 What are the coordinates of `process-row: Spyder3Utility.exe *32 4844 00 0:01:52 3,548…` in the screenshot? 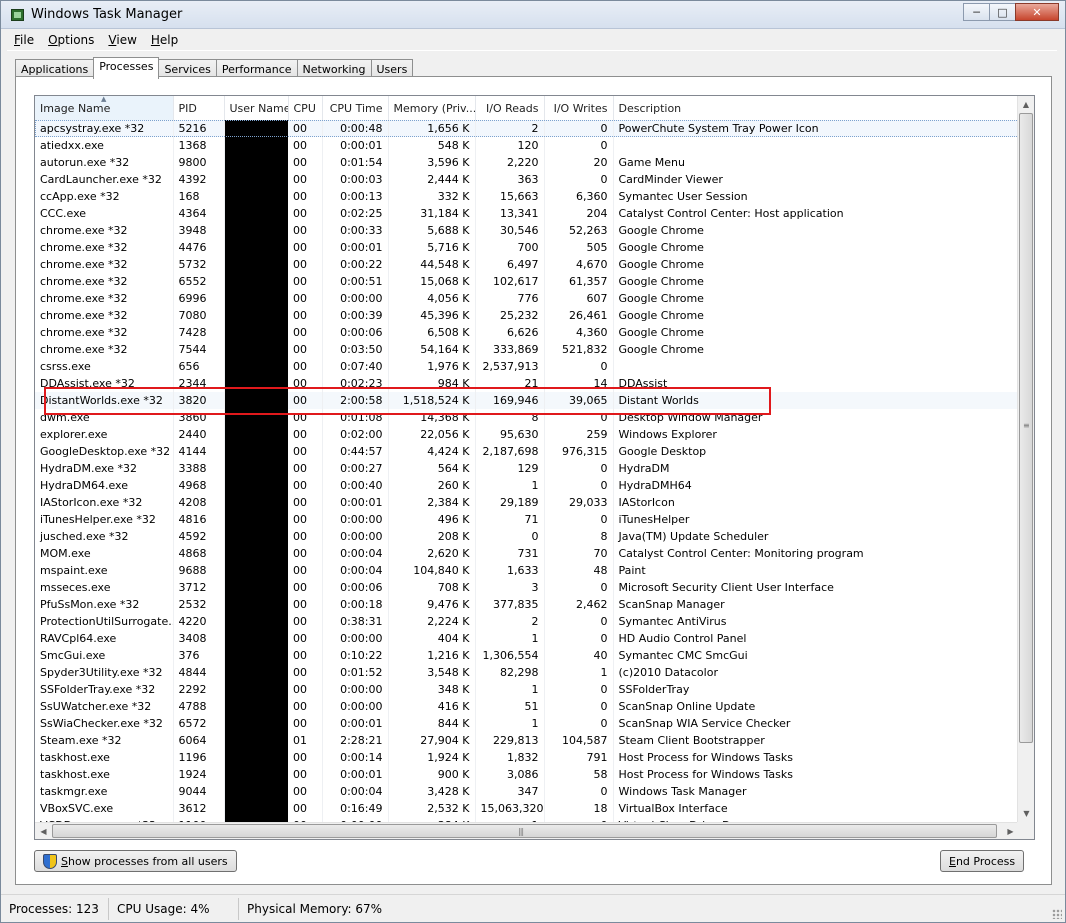 It's located at (527, 672).